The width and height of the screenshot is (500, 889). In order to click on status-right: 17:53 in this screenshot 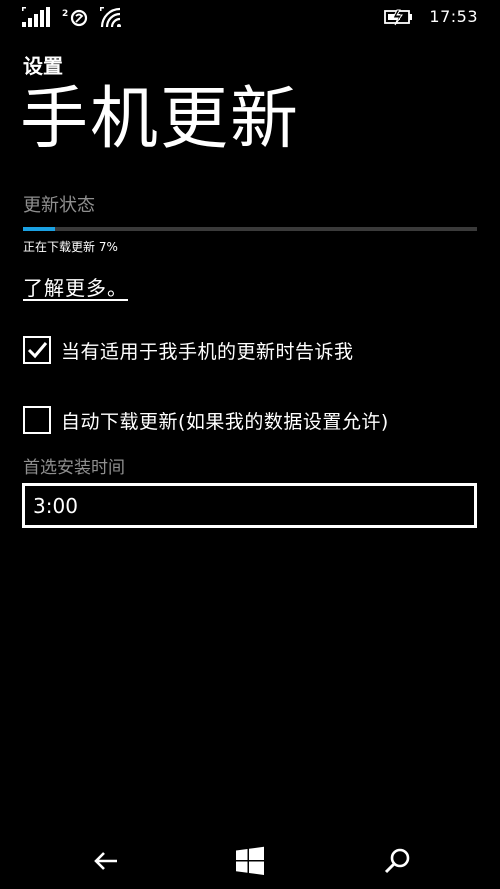, I will do `click(430, 16)`.